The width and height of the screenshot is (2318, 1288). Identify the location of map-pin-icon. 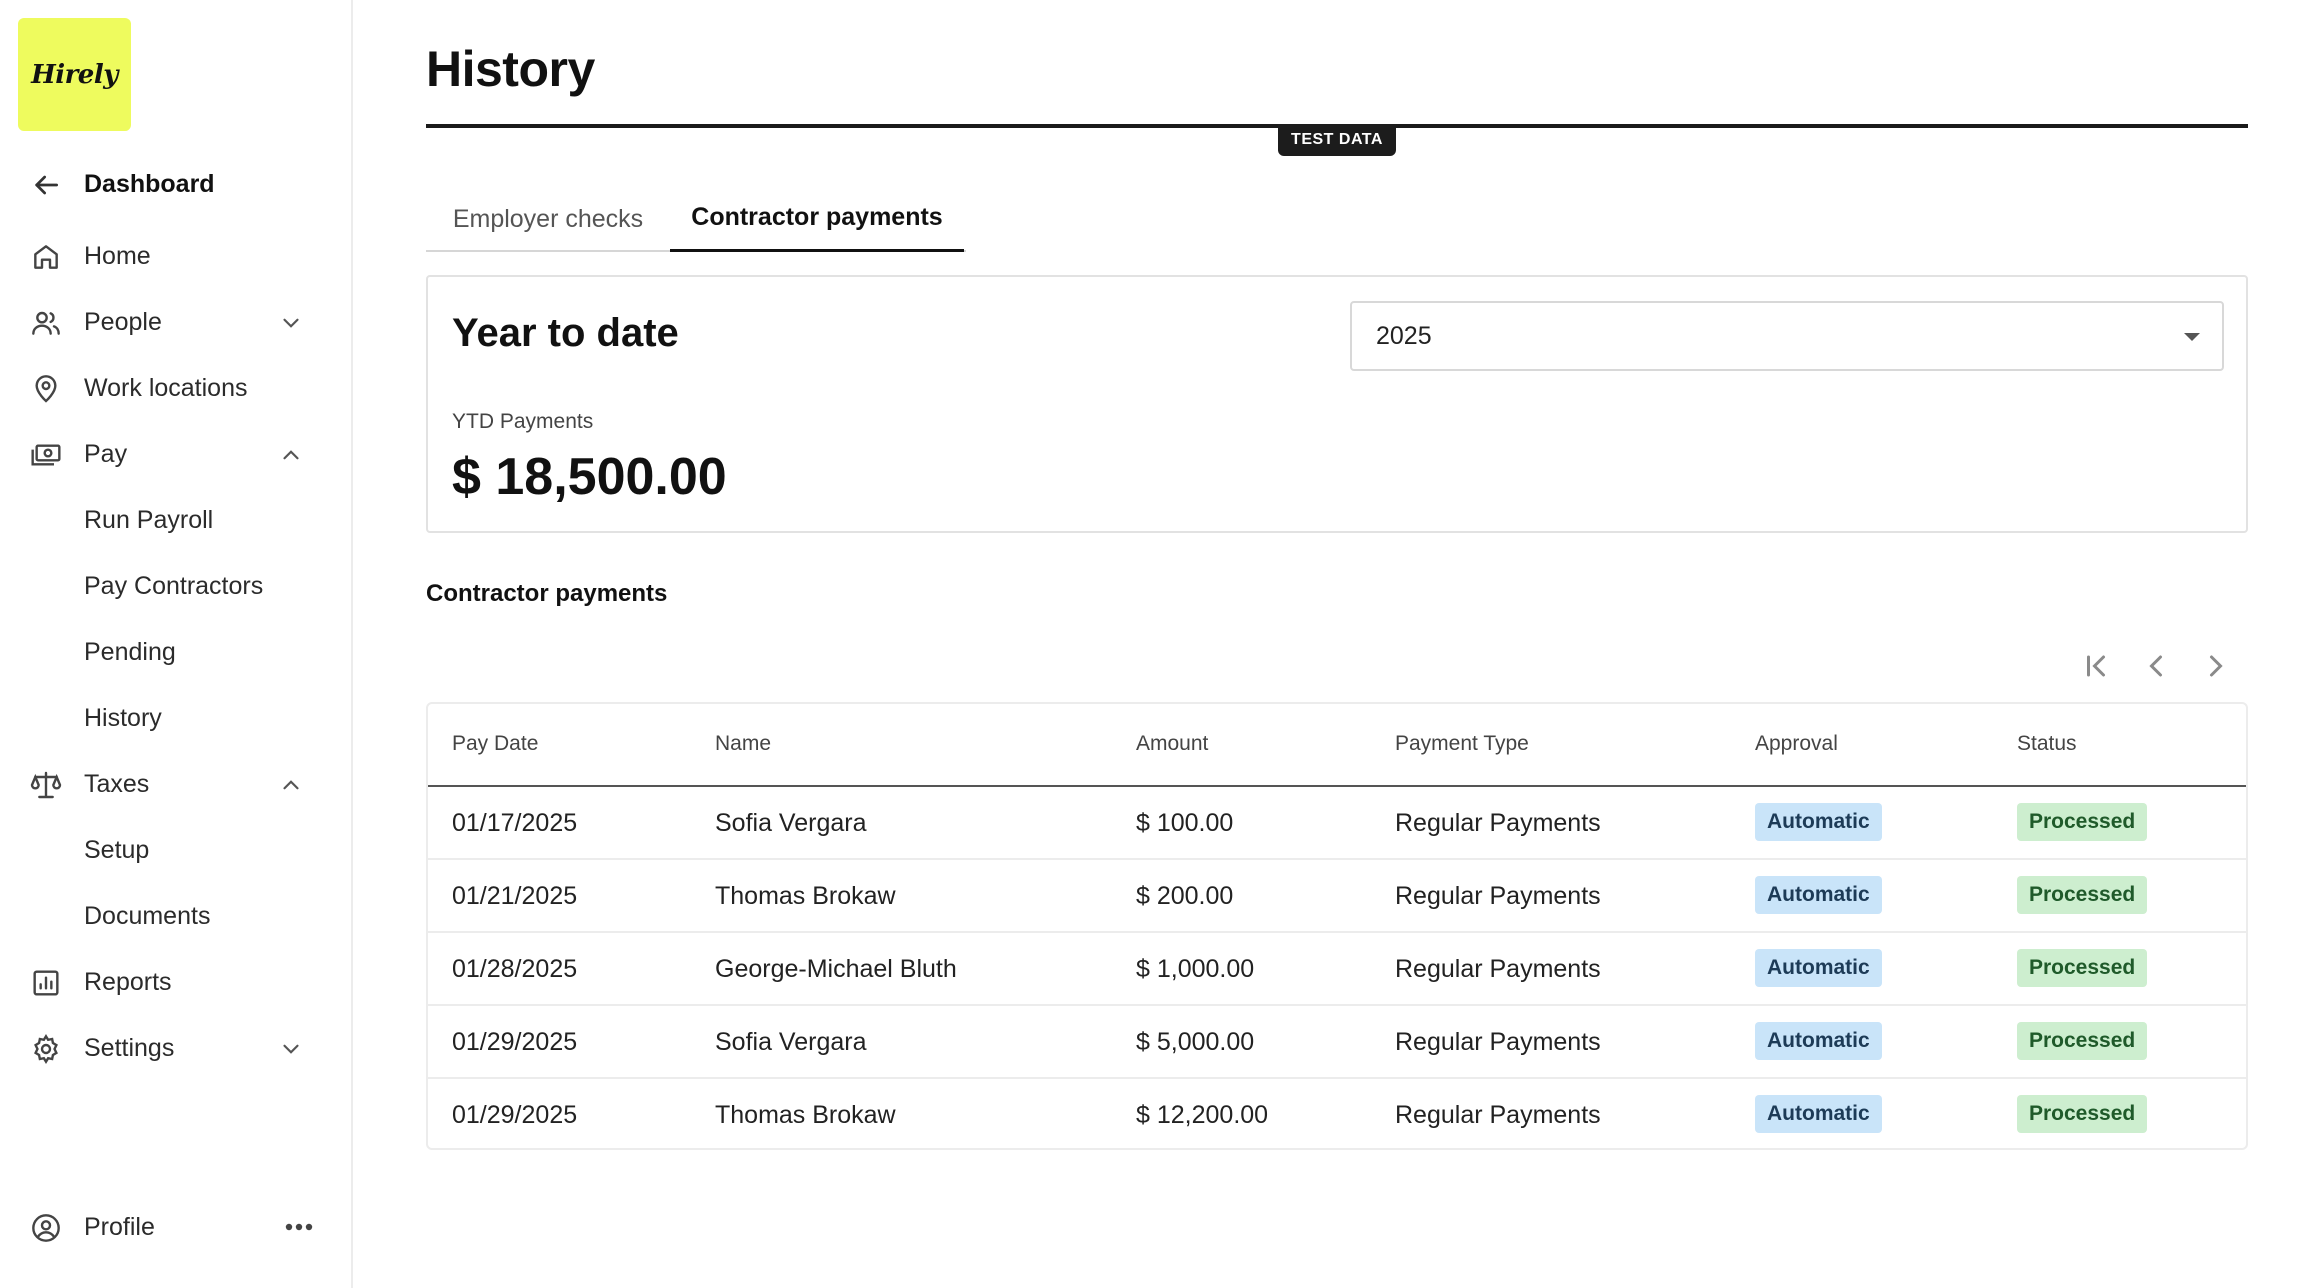
(46, 389).